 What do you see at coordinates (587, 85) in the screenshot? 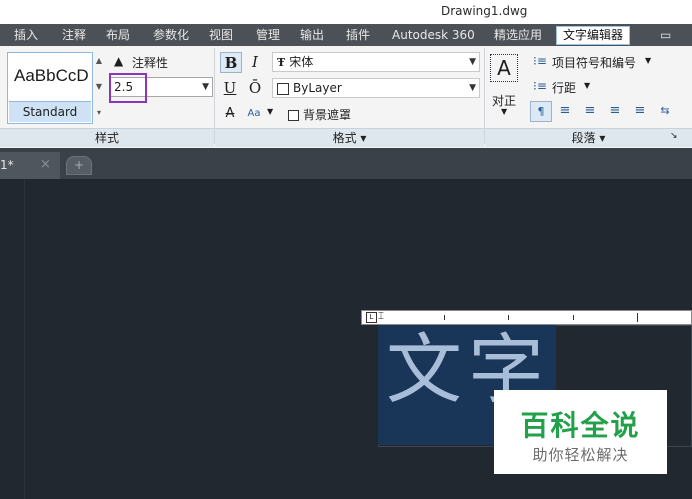
I see `line-spacing-dropdown-icon: ▼` at bounding box center [587, 85].